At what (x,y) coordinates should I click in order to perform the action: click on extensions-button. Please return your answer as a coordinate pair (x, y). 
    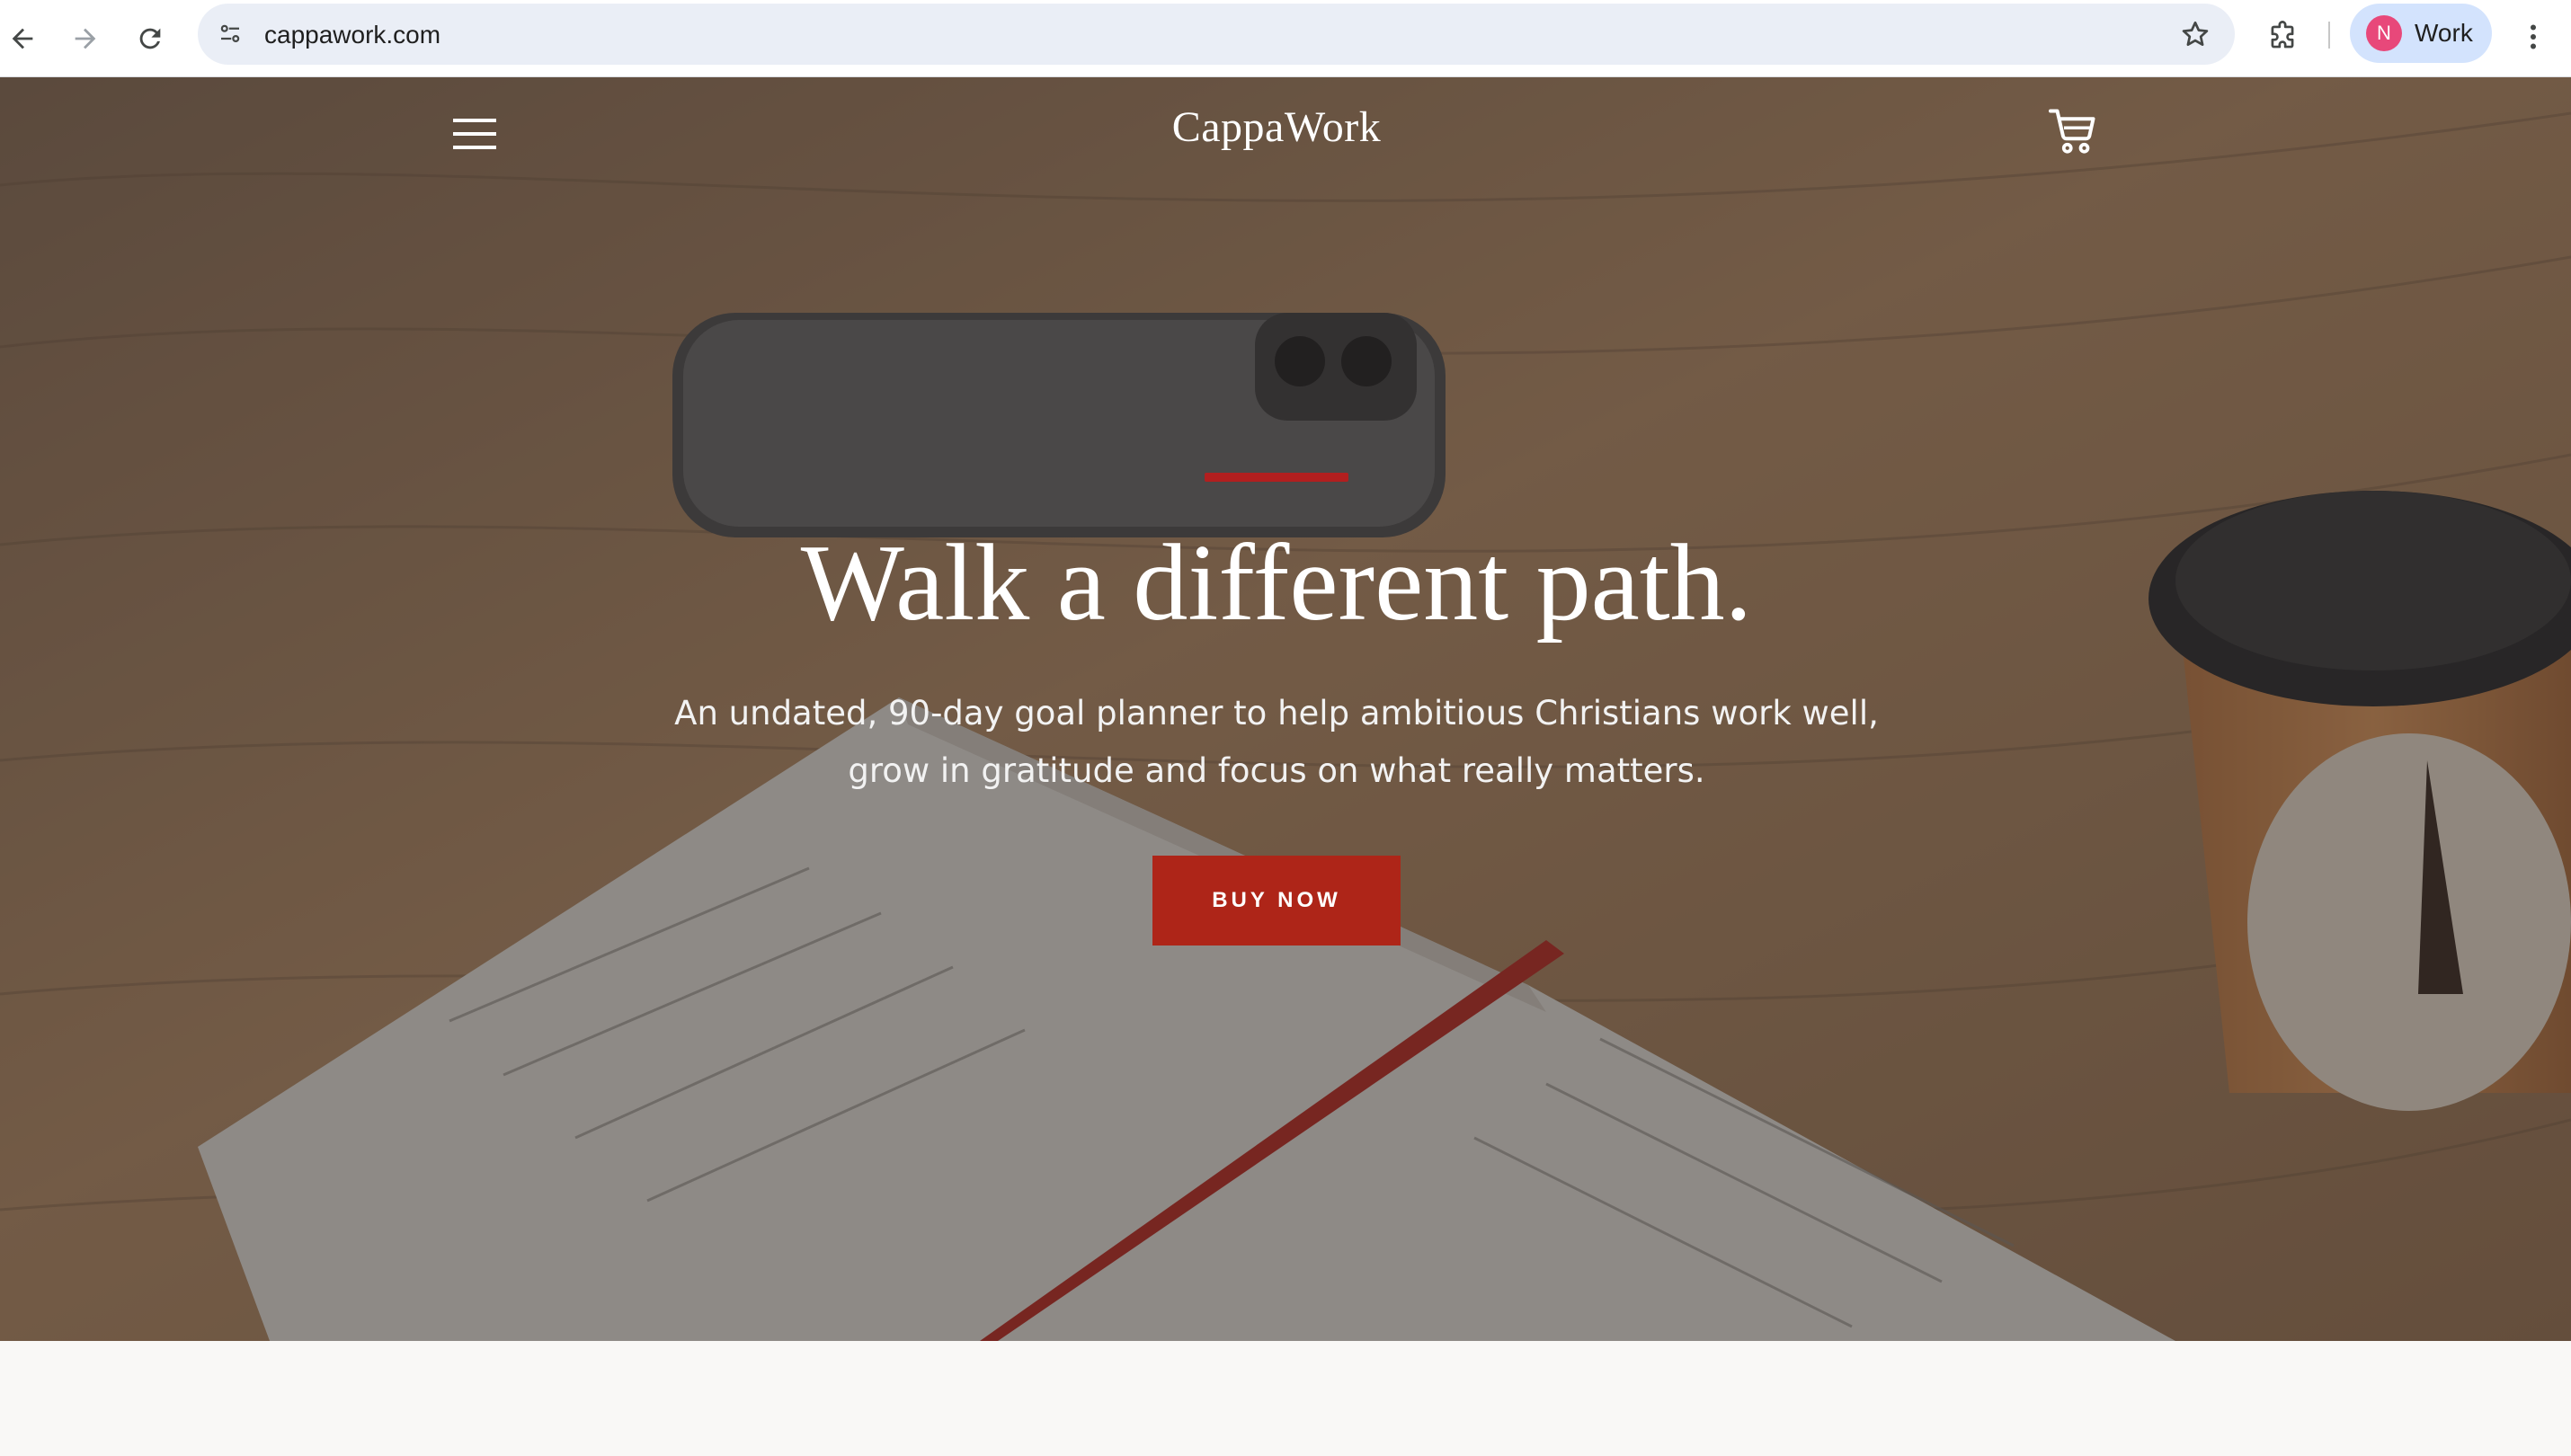
    Looking at the image, I should click on (2282, 37).